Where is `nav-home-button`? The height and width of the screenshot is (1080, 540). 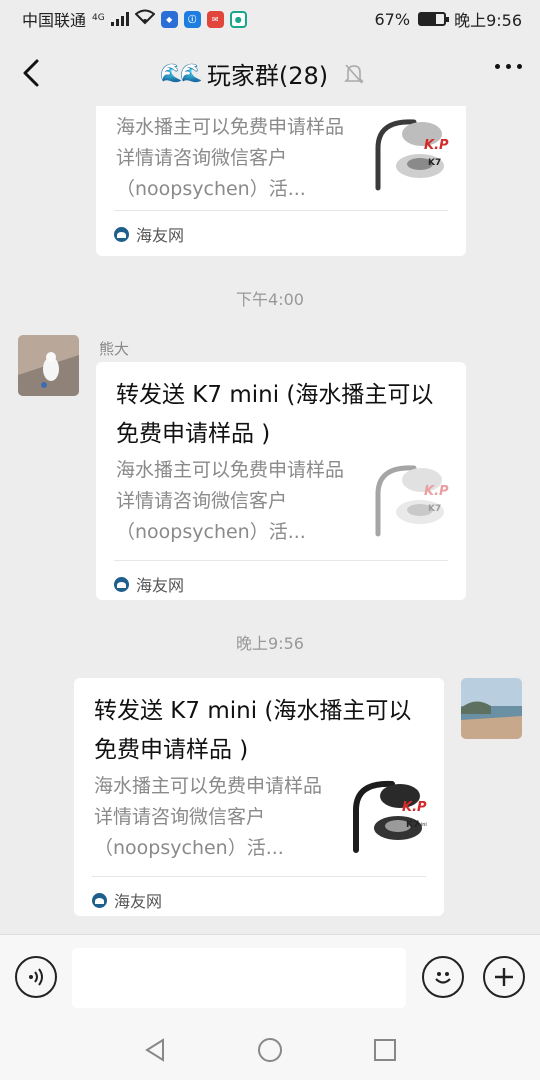
nav-home-button is located at coordinates (270, 1050).